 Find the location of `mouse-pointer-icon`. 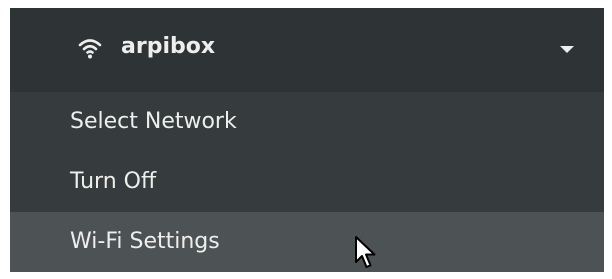

mouse-pointer-icon is located at coordinates (365, 252).